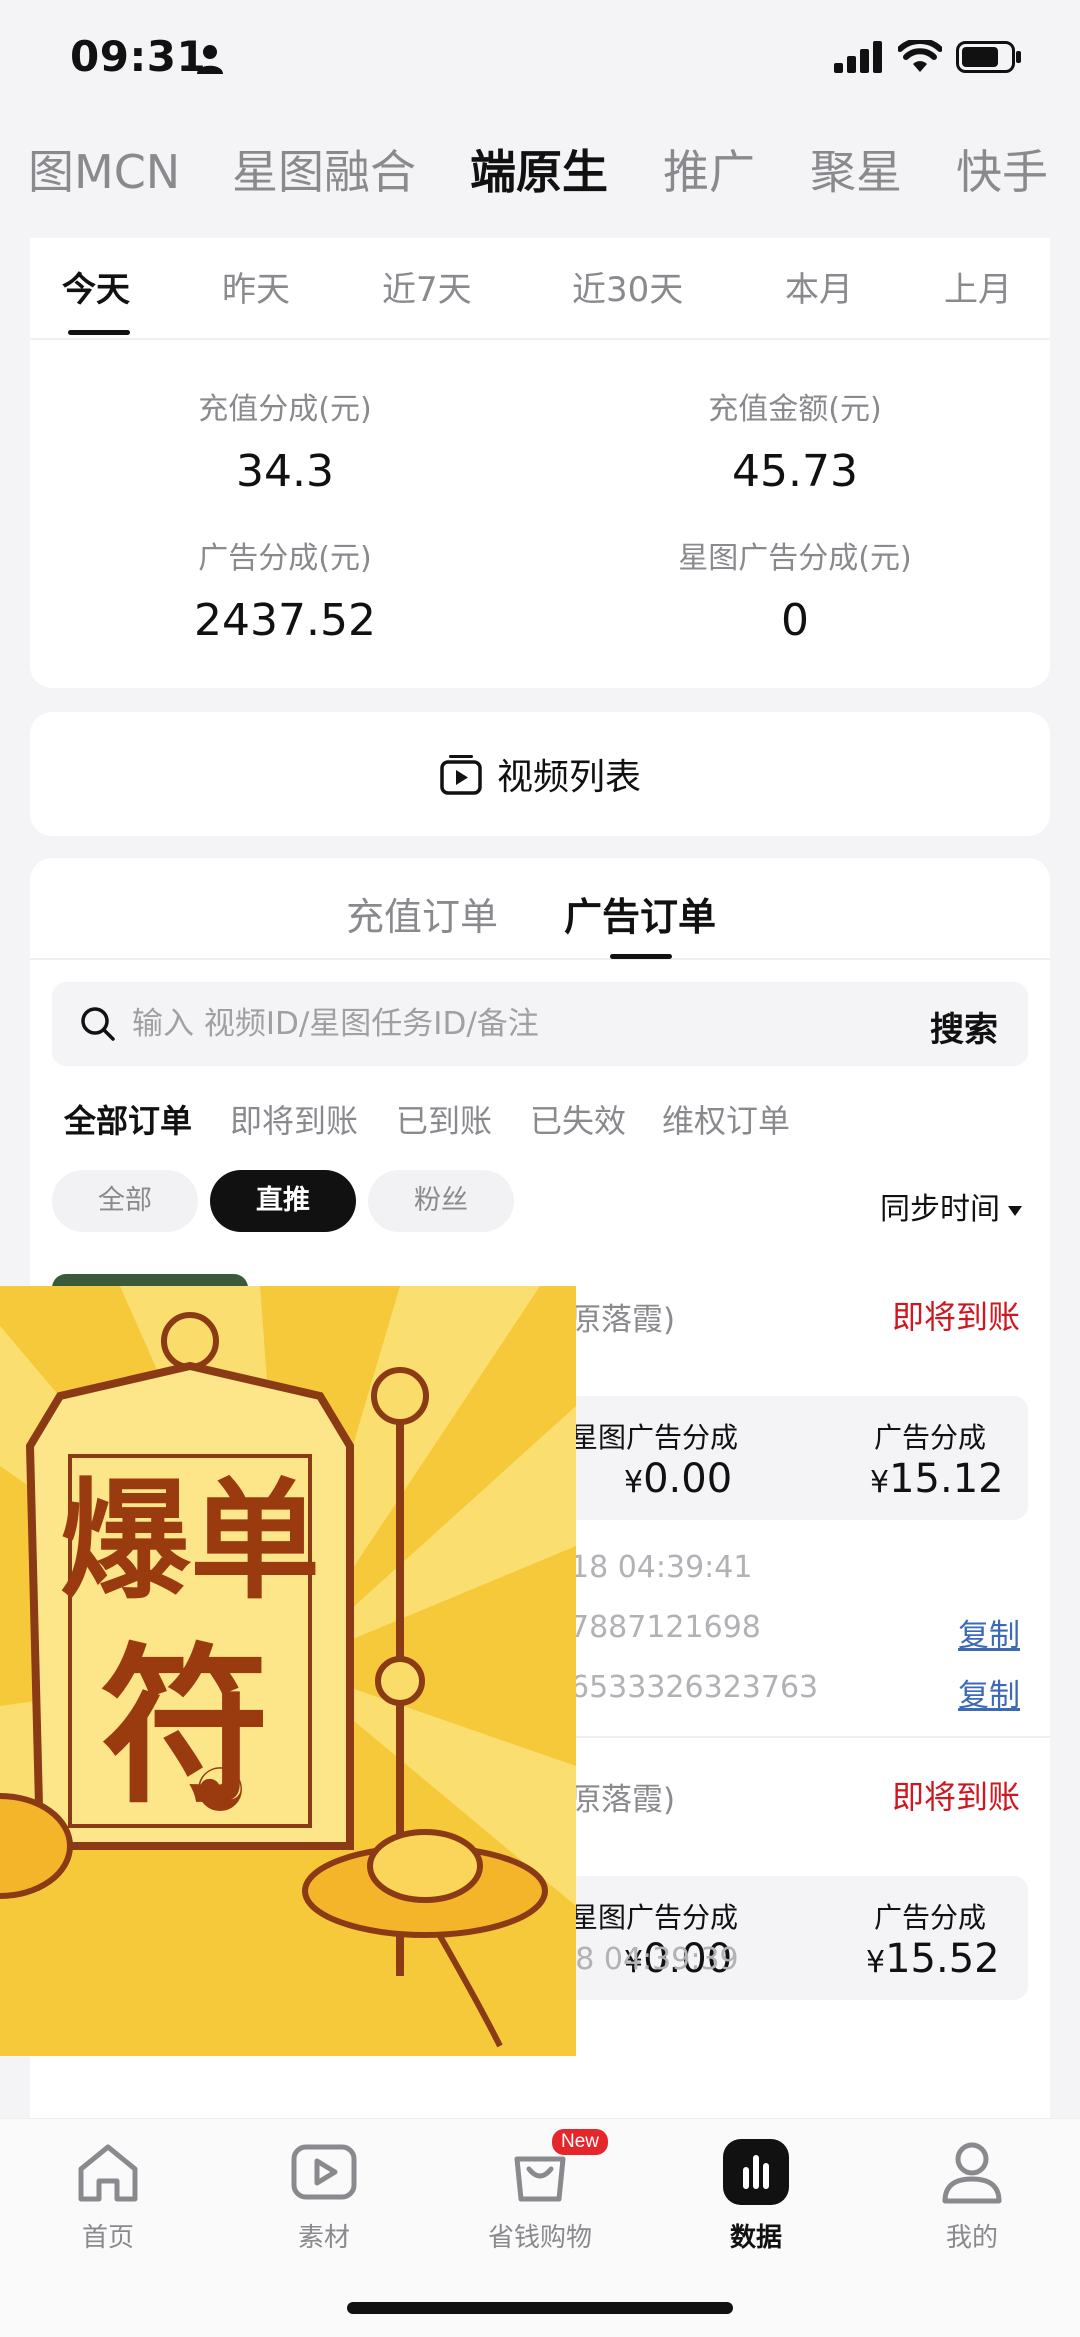 This screenshot has width=1080, height=2337. What do you see at coordinates (98, 1024) in the screenshot?
I see `search-icon` at bounding box center [98, 1024].